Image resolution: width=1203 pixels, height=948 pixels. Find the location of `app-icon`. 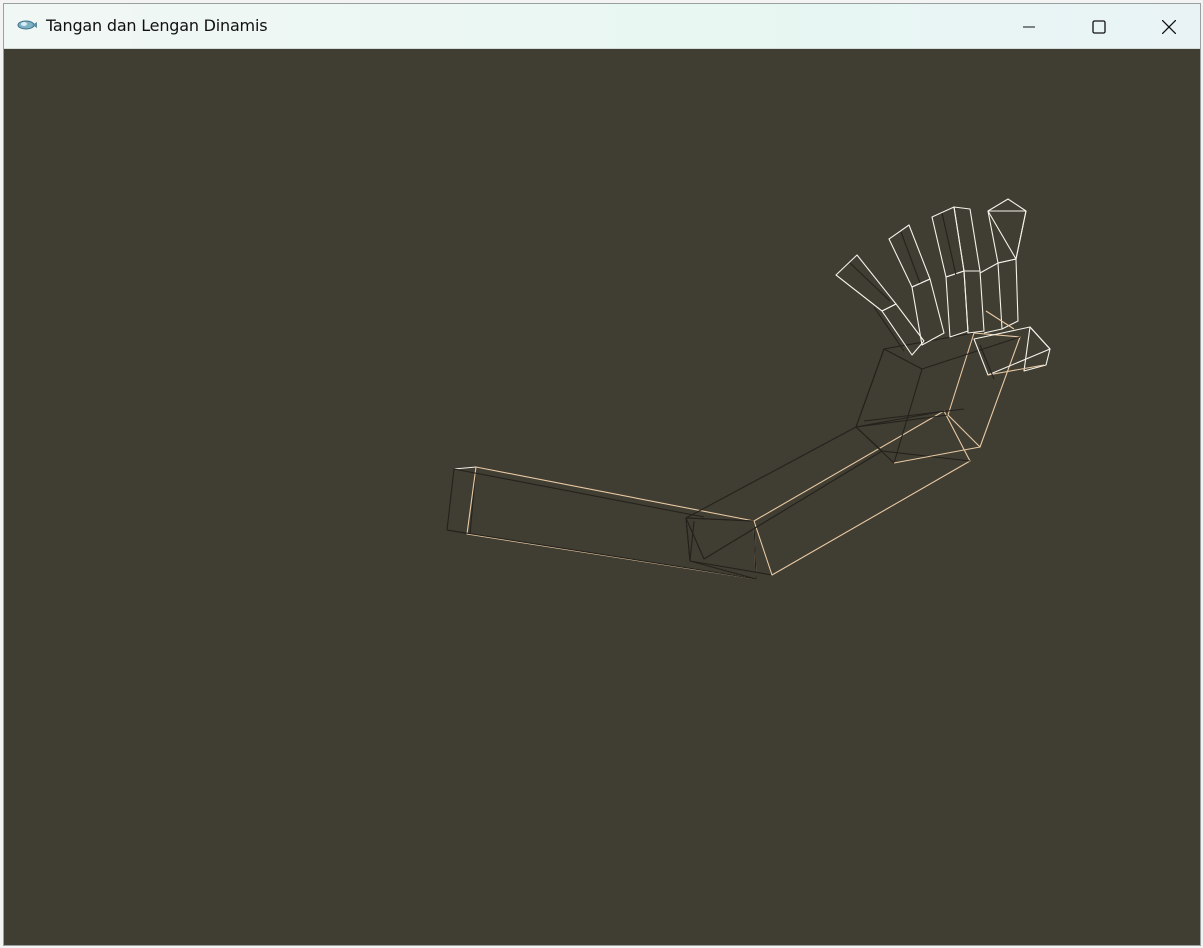

app-icon is located at coordinates (27, 25).